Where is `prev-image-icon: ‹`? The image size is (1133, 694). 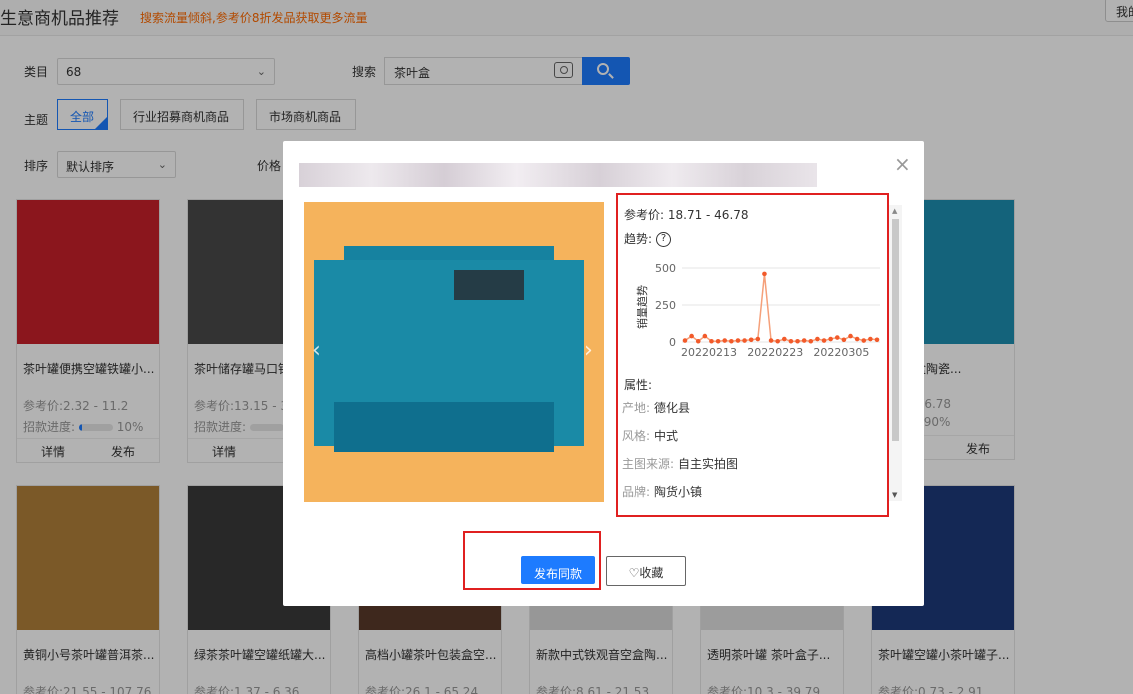 prev-image-icon: ‹ is located at coordinates (316, 350).